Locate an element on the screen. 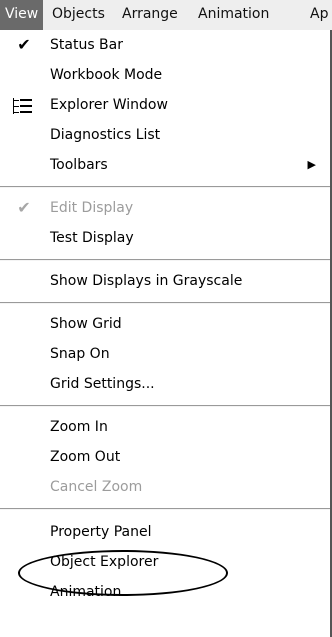 Image resolution: width=332 pixels, height=637 pixels. menu-item-cancel-zoom: Cancel Zoom is located at coordinates (165, 487).